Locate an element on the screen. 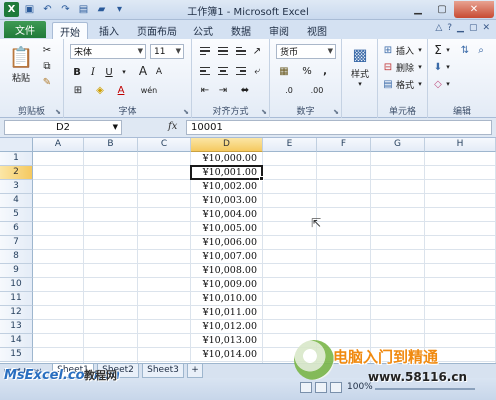 The image size is (496, 400). cell-d10: ¥10,009.00 is located at coordinates (227, 285).